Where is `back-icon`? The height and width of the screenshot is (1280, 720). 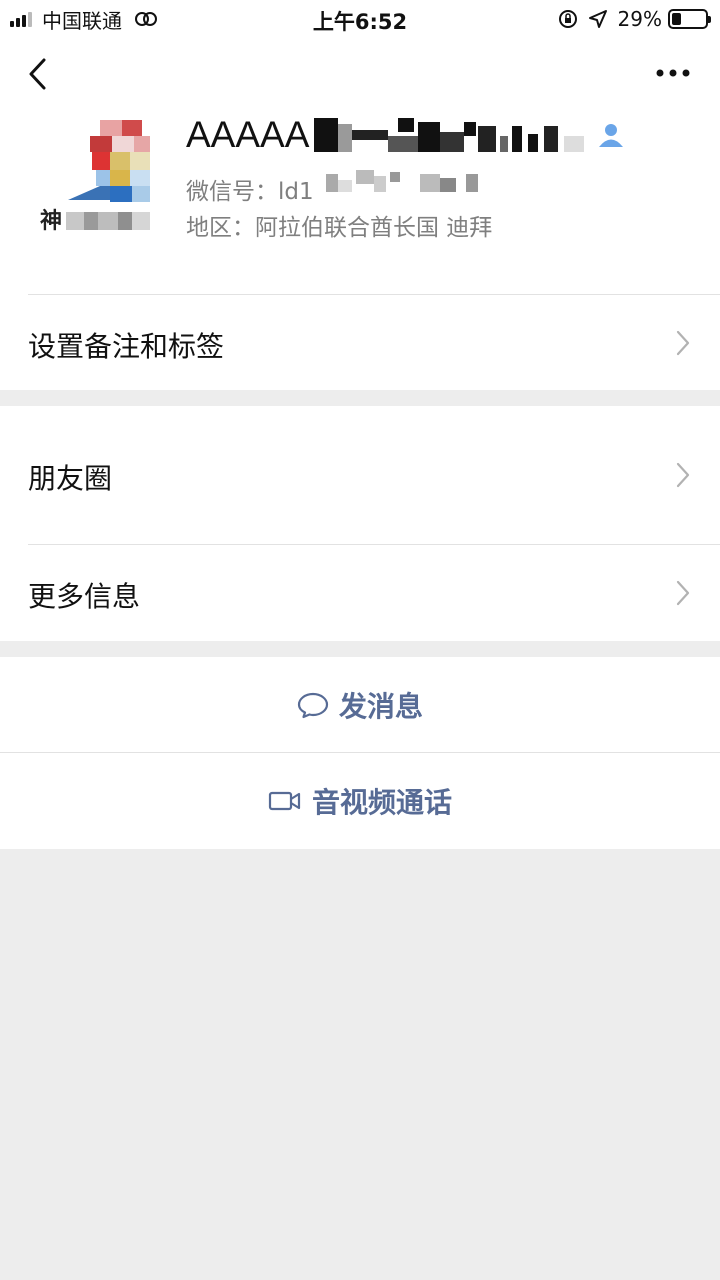
back-icon is located at coordinates (39, 74).